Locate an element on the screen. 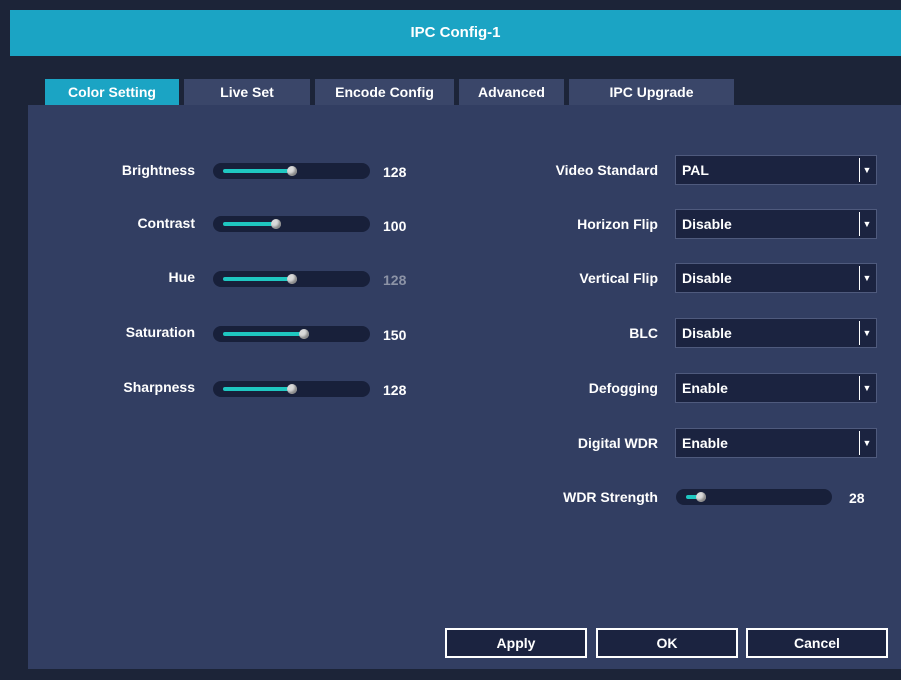 This screenshot has width=901, height=680. tab-ipc-upgrade: IPC Upgrade is located at coordinates (651, 92).